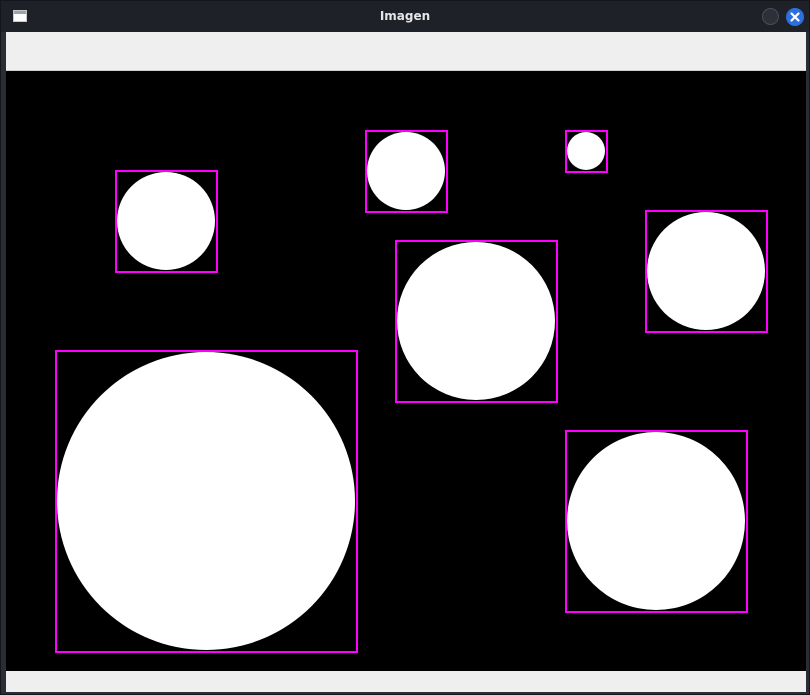 The image size is (810, 695). Describe the element at coordinates (406, 681) in the screenshot. I see `status-bar` at that location.